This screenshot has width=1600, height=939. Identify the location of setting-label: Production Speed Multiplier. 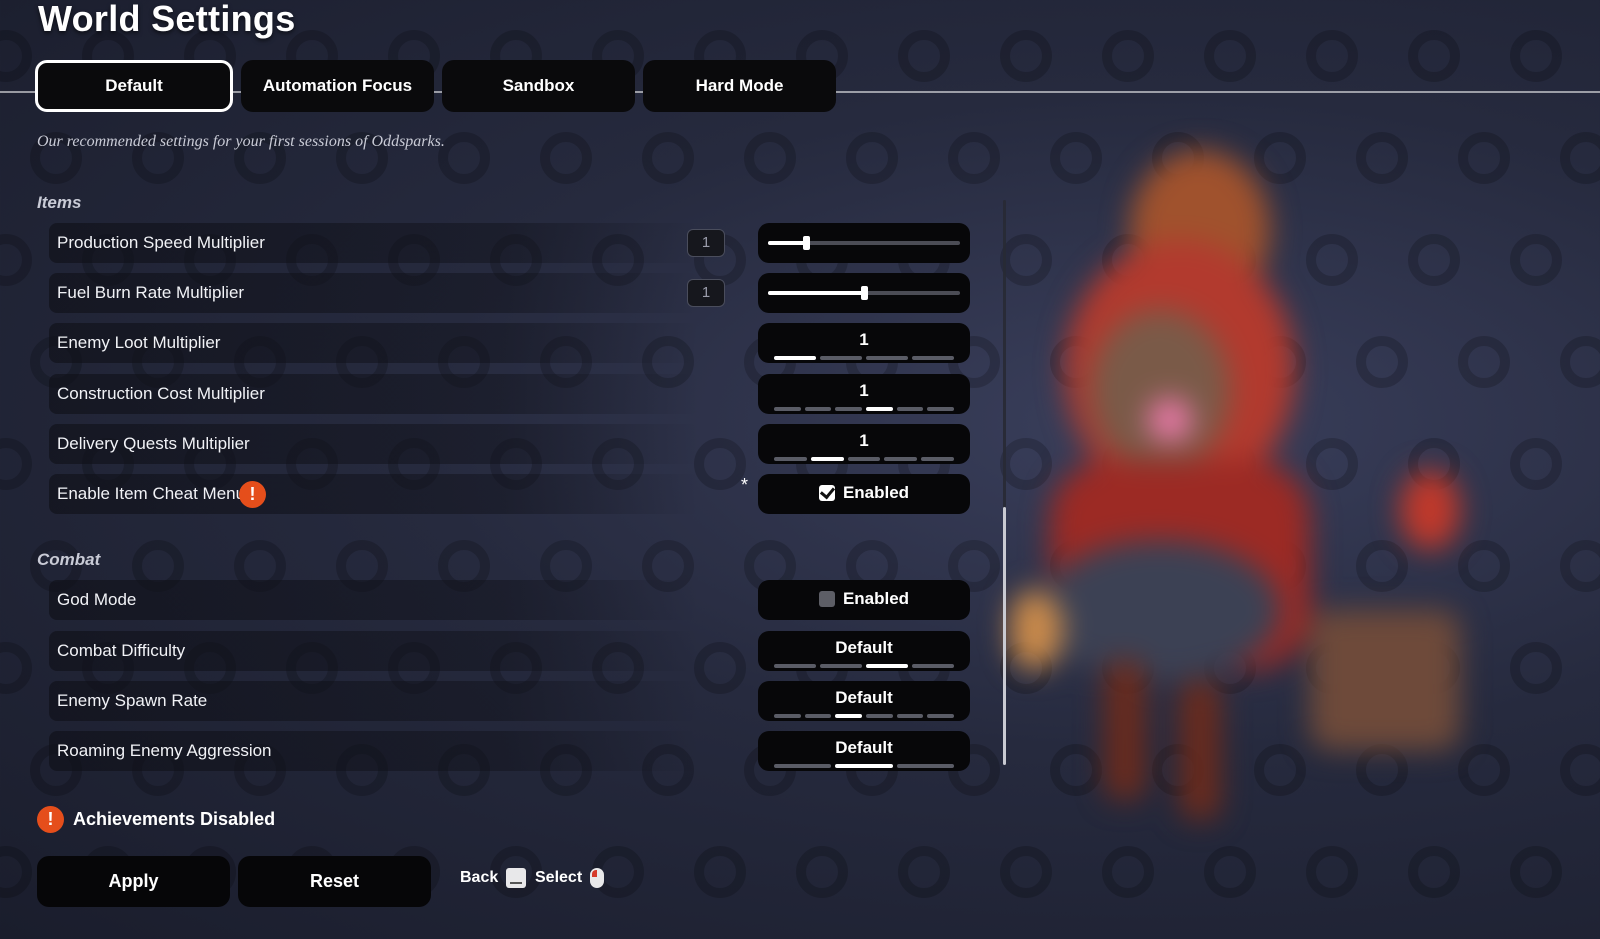
(161, 242).